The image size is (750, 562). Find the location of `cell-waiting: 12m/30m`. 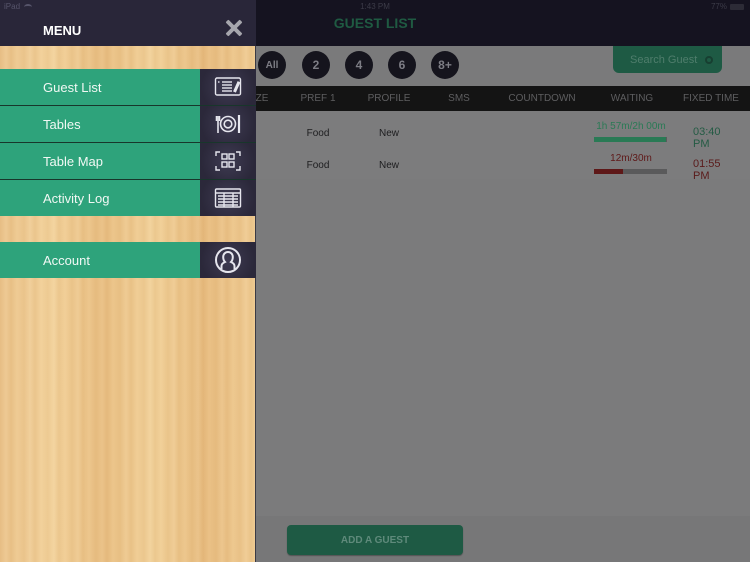

cell-waiting: 12m/30m is located at coordinates (631, 158).